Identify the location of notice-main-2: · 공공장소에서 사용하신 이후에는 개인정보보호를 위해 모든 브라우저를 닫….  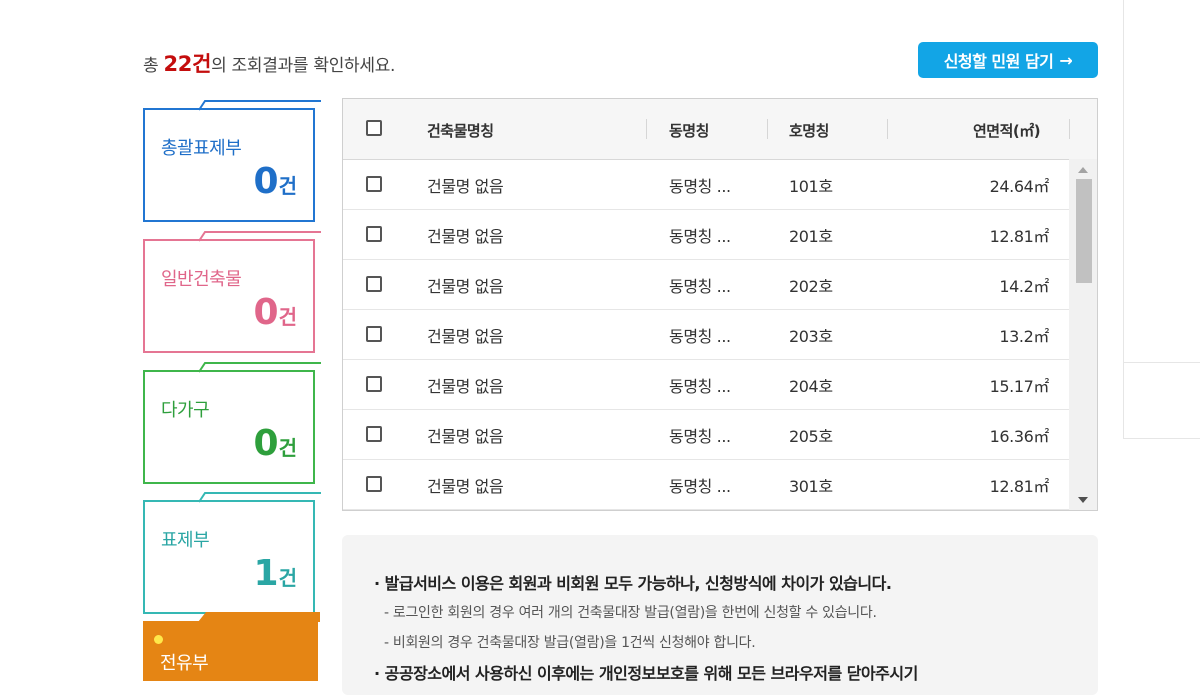
(646, 673).